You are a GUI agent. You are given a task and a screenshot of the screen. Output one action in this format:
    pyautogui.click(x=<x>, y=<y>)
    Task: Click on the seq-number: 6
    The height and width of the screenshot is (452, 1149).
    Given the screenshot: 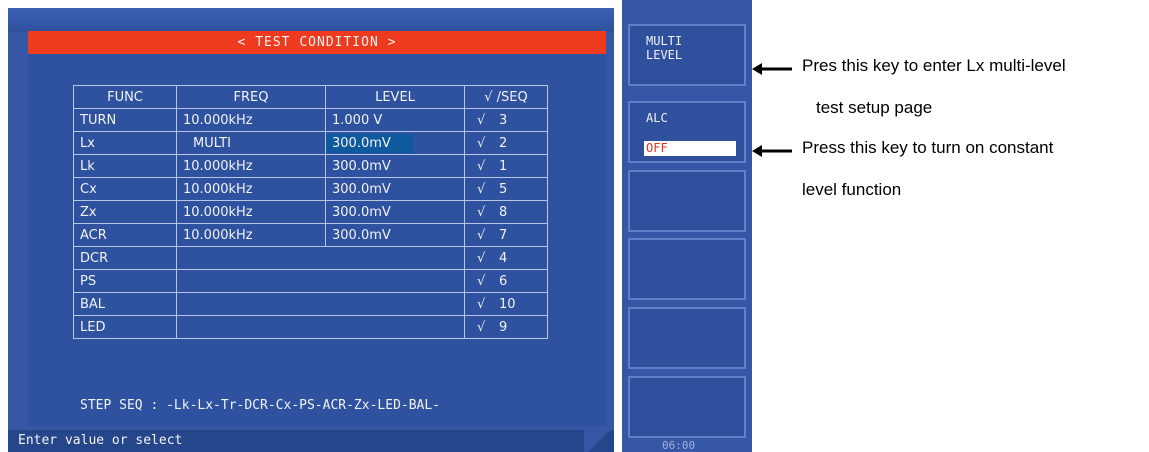 What is the action you would take?
    pyautogui.click(x=503, y=281)
    